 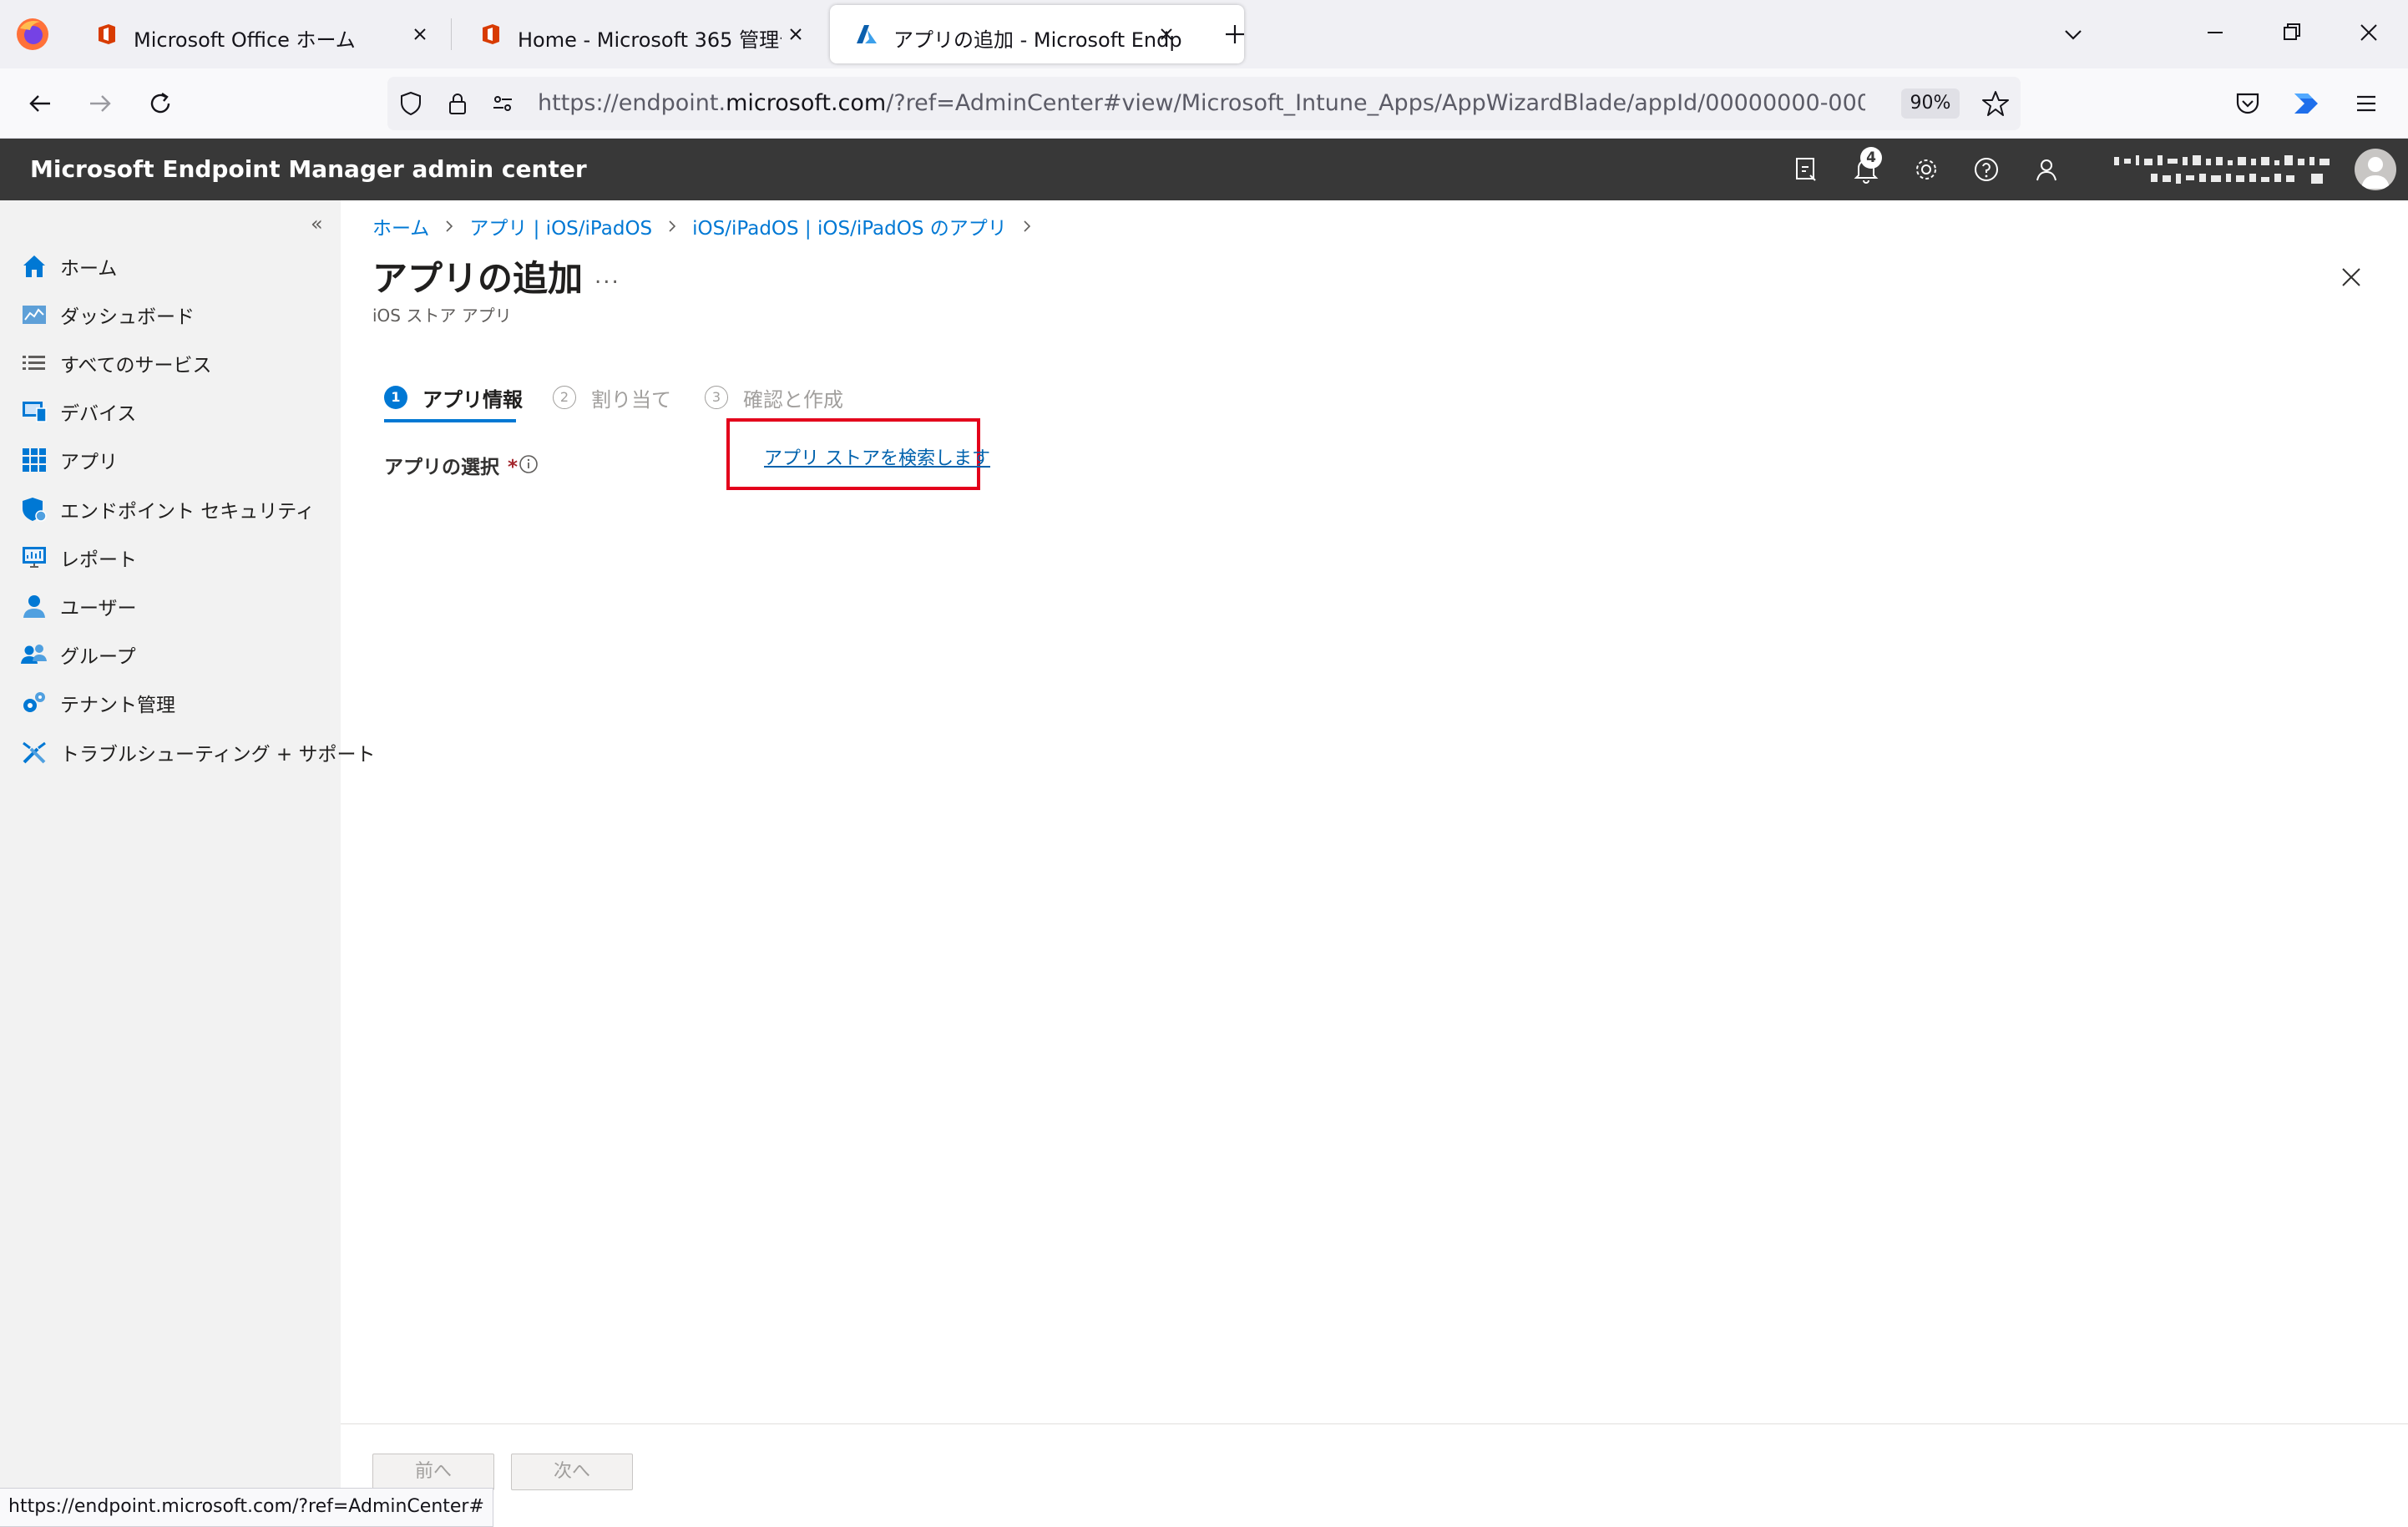 I want to click on tab-app-info-step: 1 アプリ情報, so click(x=453, y=398).